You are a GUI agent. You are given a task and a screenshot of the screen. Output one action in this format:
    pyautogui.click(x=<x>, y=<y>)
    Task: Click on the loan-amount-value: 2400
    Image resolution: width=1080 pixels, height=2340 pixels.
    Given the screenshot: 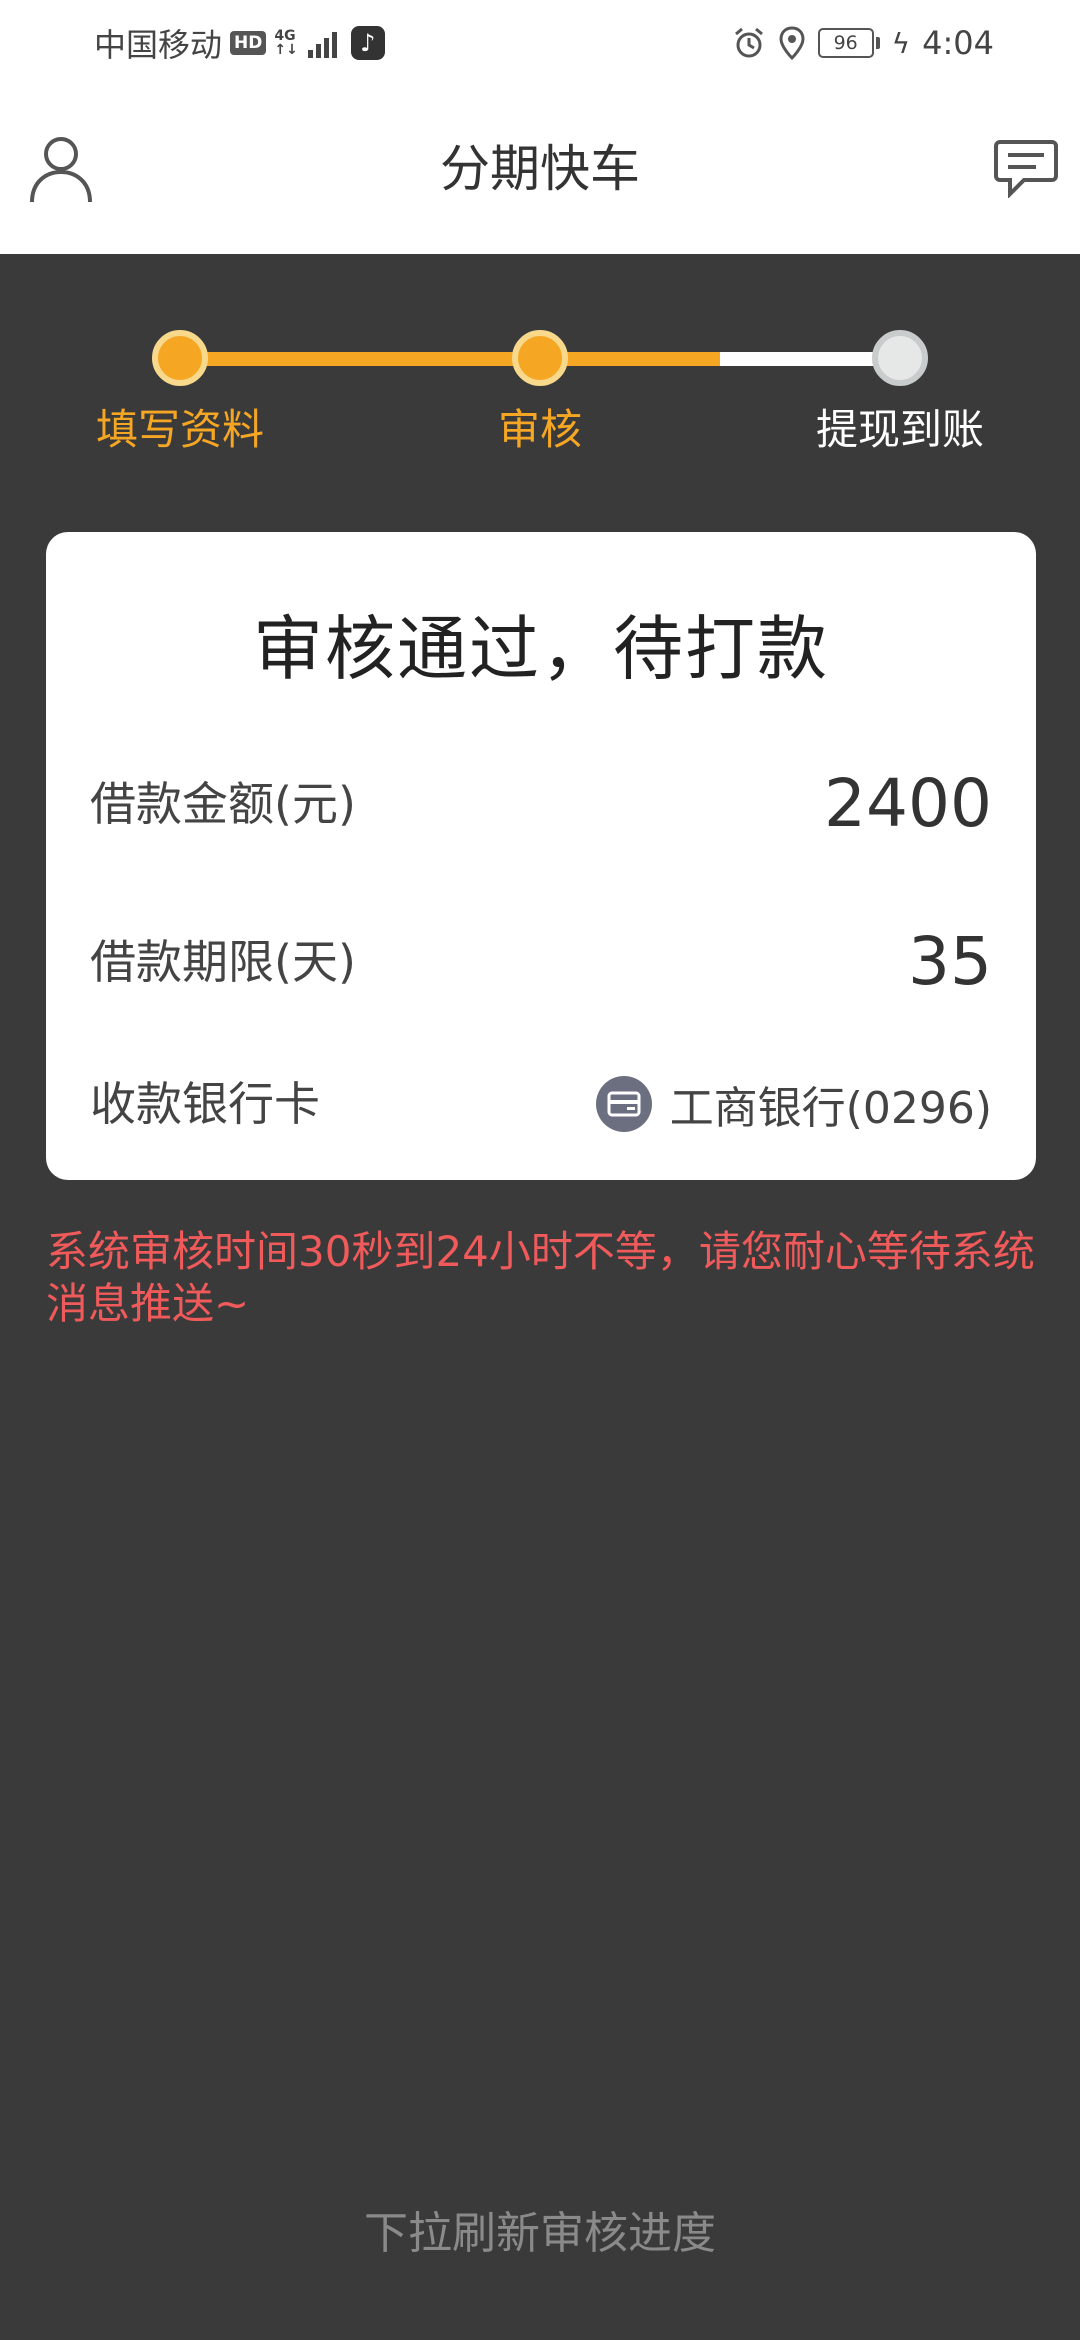 What is the action you would take?
    pyautogui.click(x=908, y=803)
    